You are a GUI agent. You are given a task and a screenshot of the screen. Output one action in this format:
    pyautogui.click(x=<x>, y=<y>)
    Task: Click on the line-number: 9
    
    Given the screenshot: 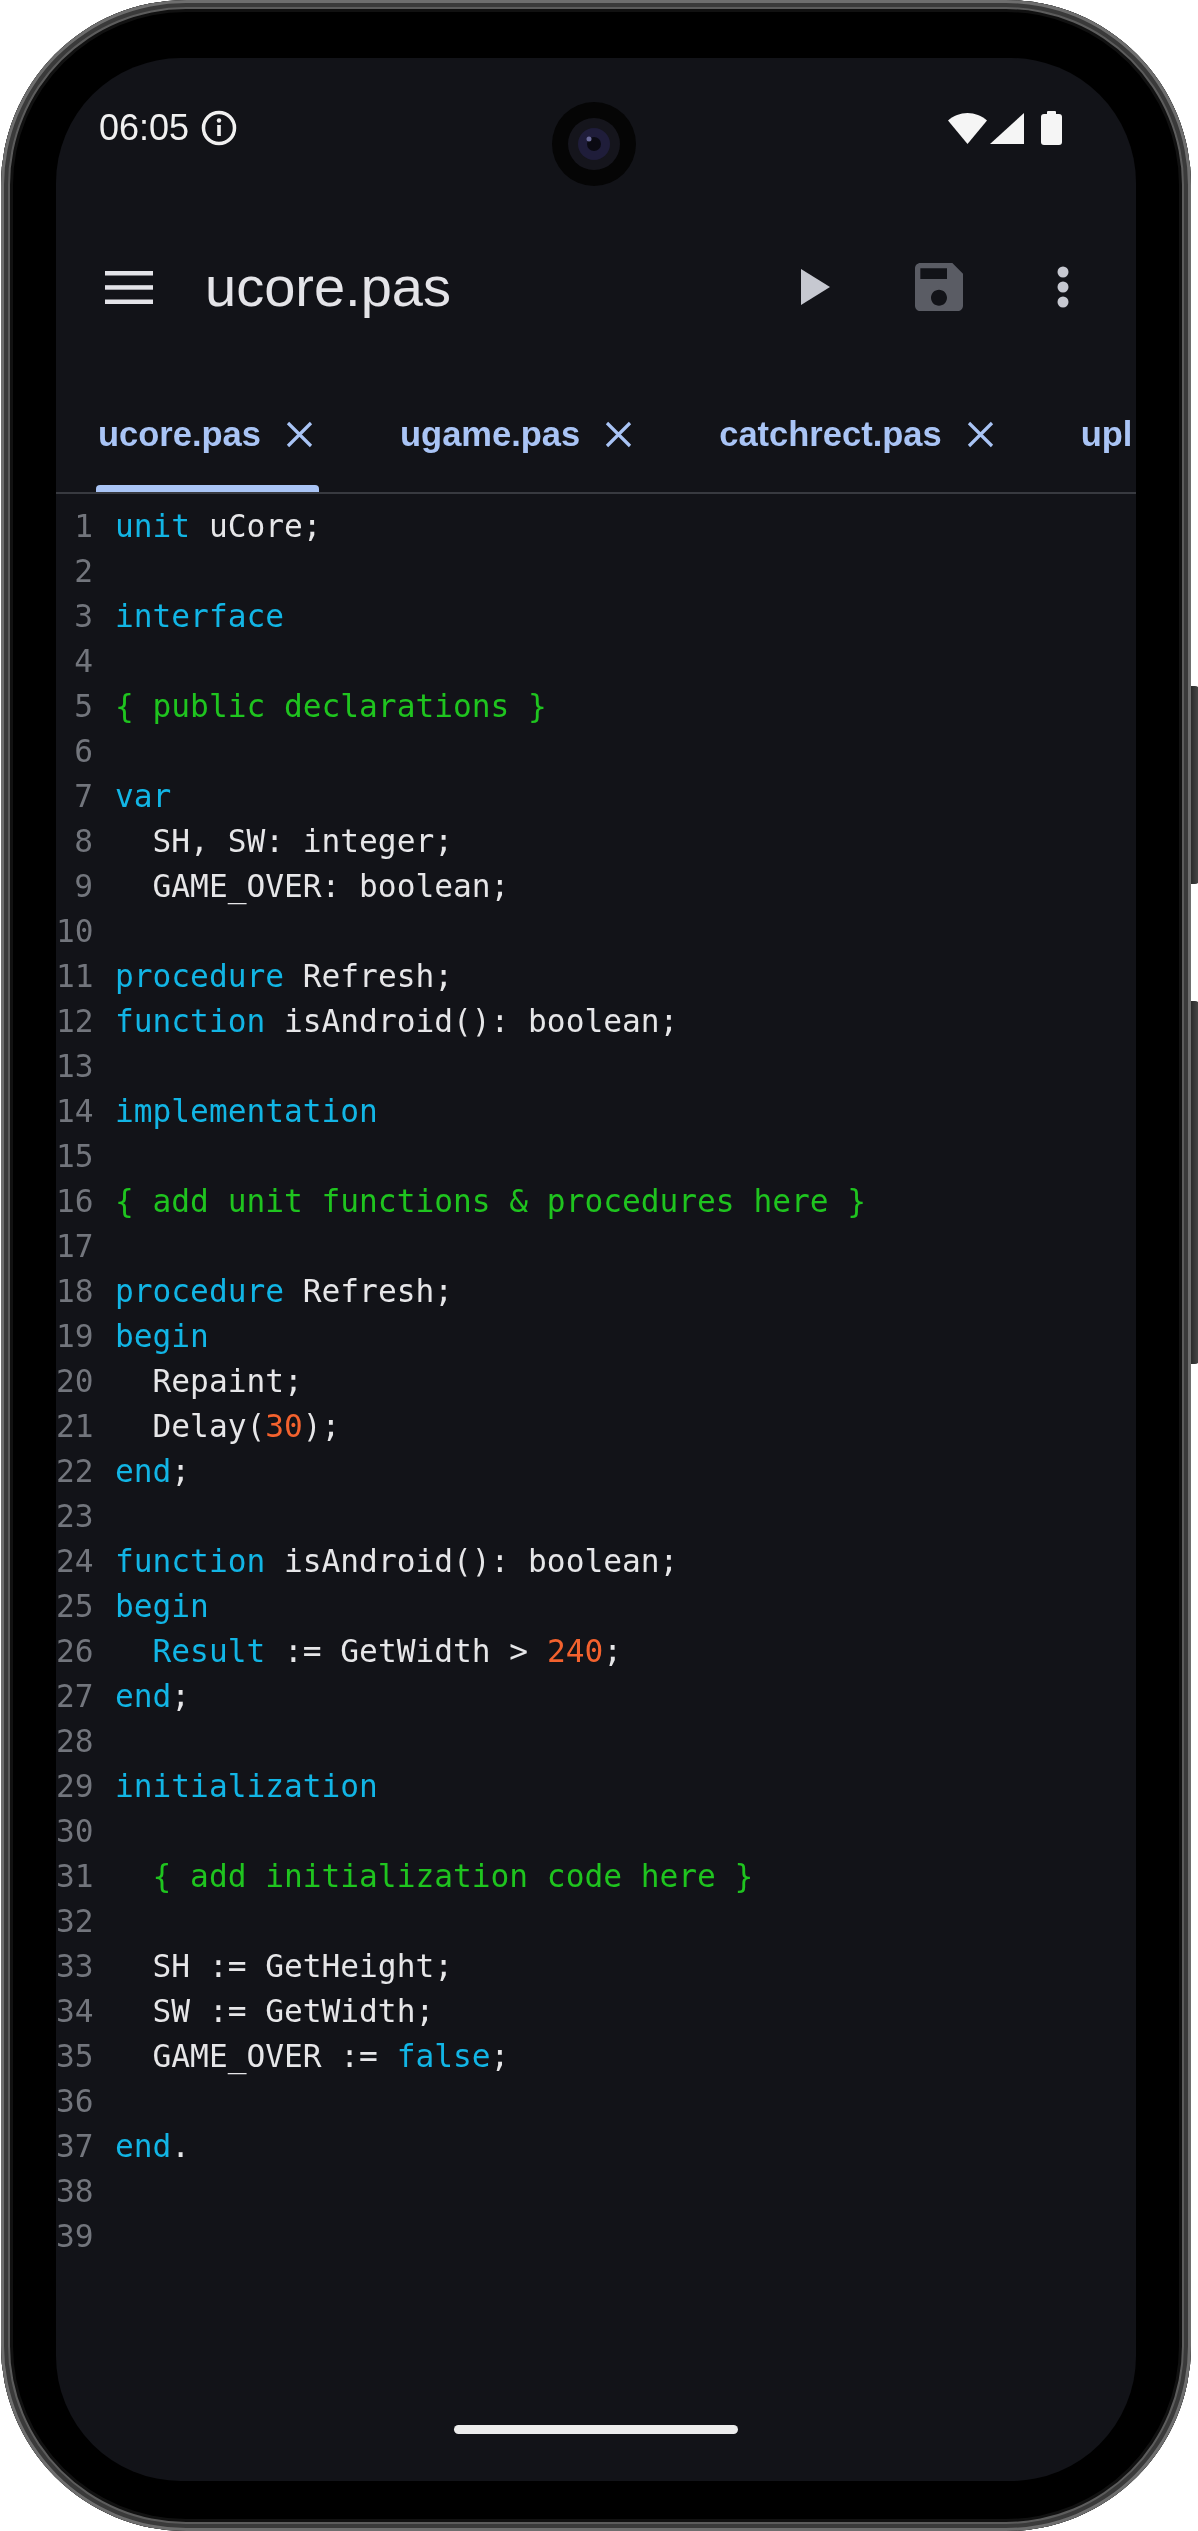 What is the action you would take?
    pyautogui.click(x=83, y=886)
    